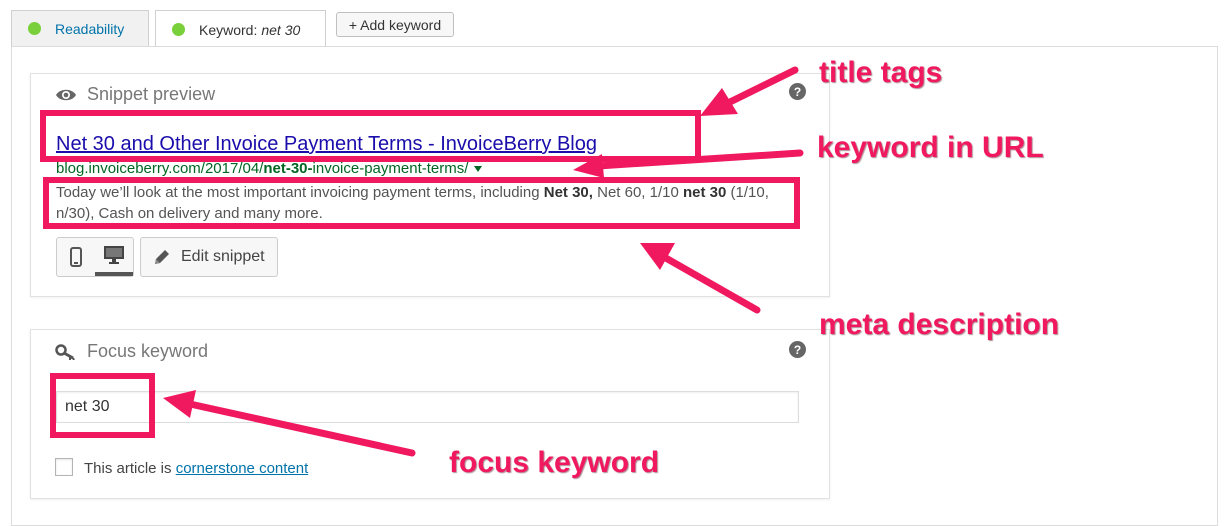 The image size is (1231, 526). Describe the element at coordinates (699, 159) in the screenshot. I see `keyword-url-arrow` at that location.